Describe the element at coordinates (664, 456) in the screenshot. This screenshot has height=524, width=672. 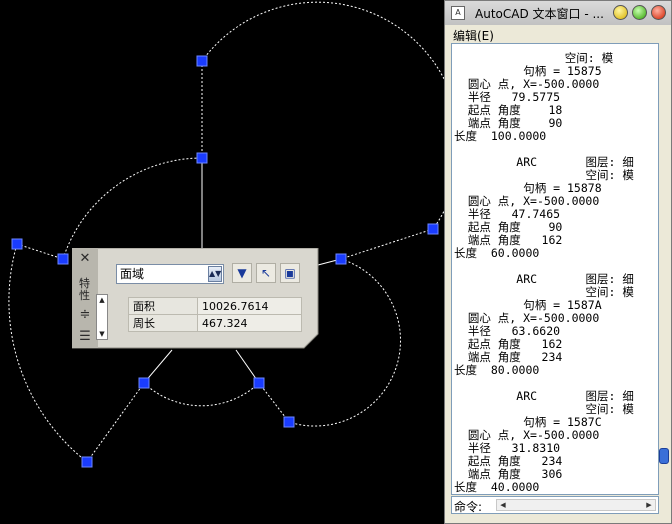
I see `scrollbar-thumb` at that location.